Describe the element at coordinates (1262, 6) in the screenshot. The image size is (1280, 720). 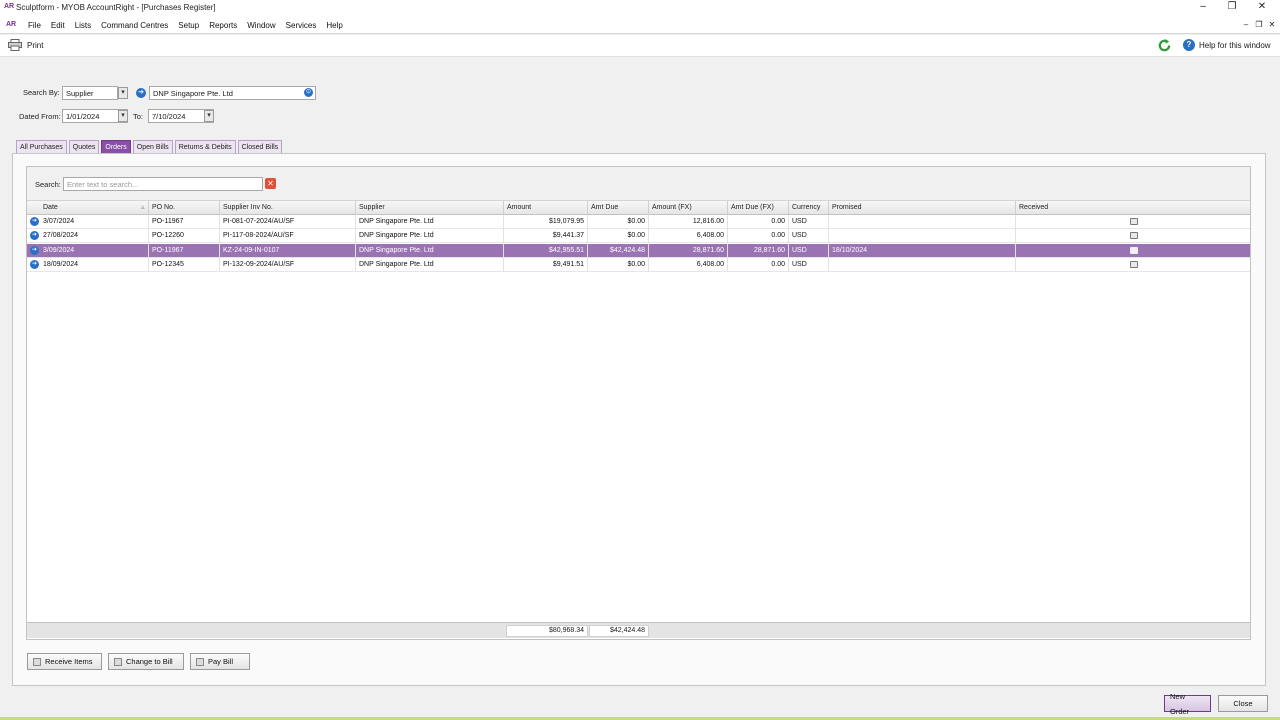
I see `close-window-button: ✕` at that location.